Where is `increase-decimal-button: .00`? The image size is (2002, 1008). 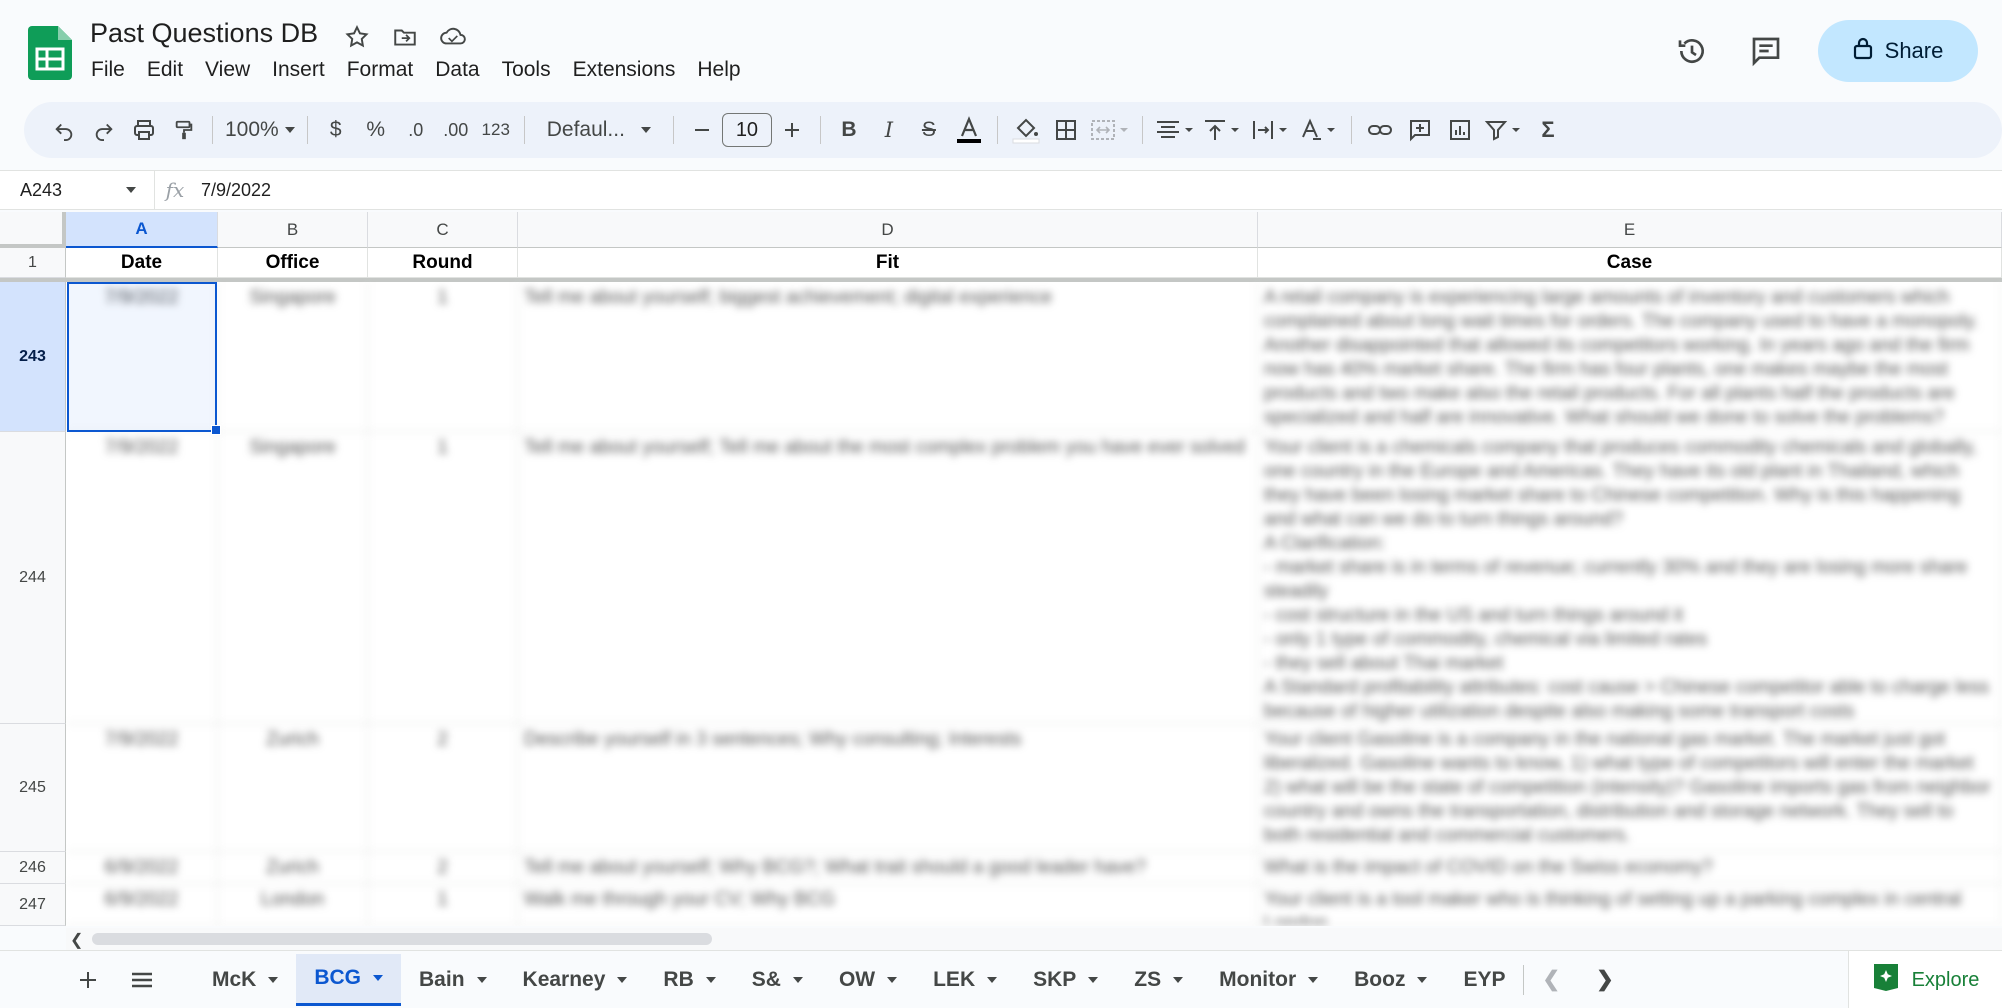 increase-decimal-button: .00 is located at coordinates (456, 130).